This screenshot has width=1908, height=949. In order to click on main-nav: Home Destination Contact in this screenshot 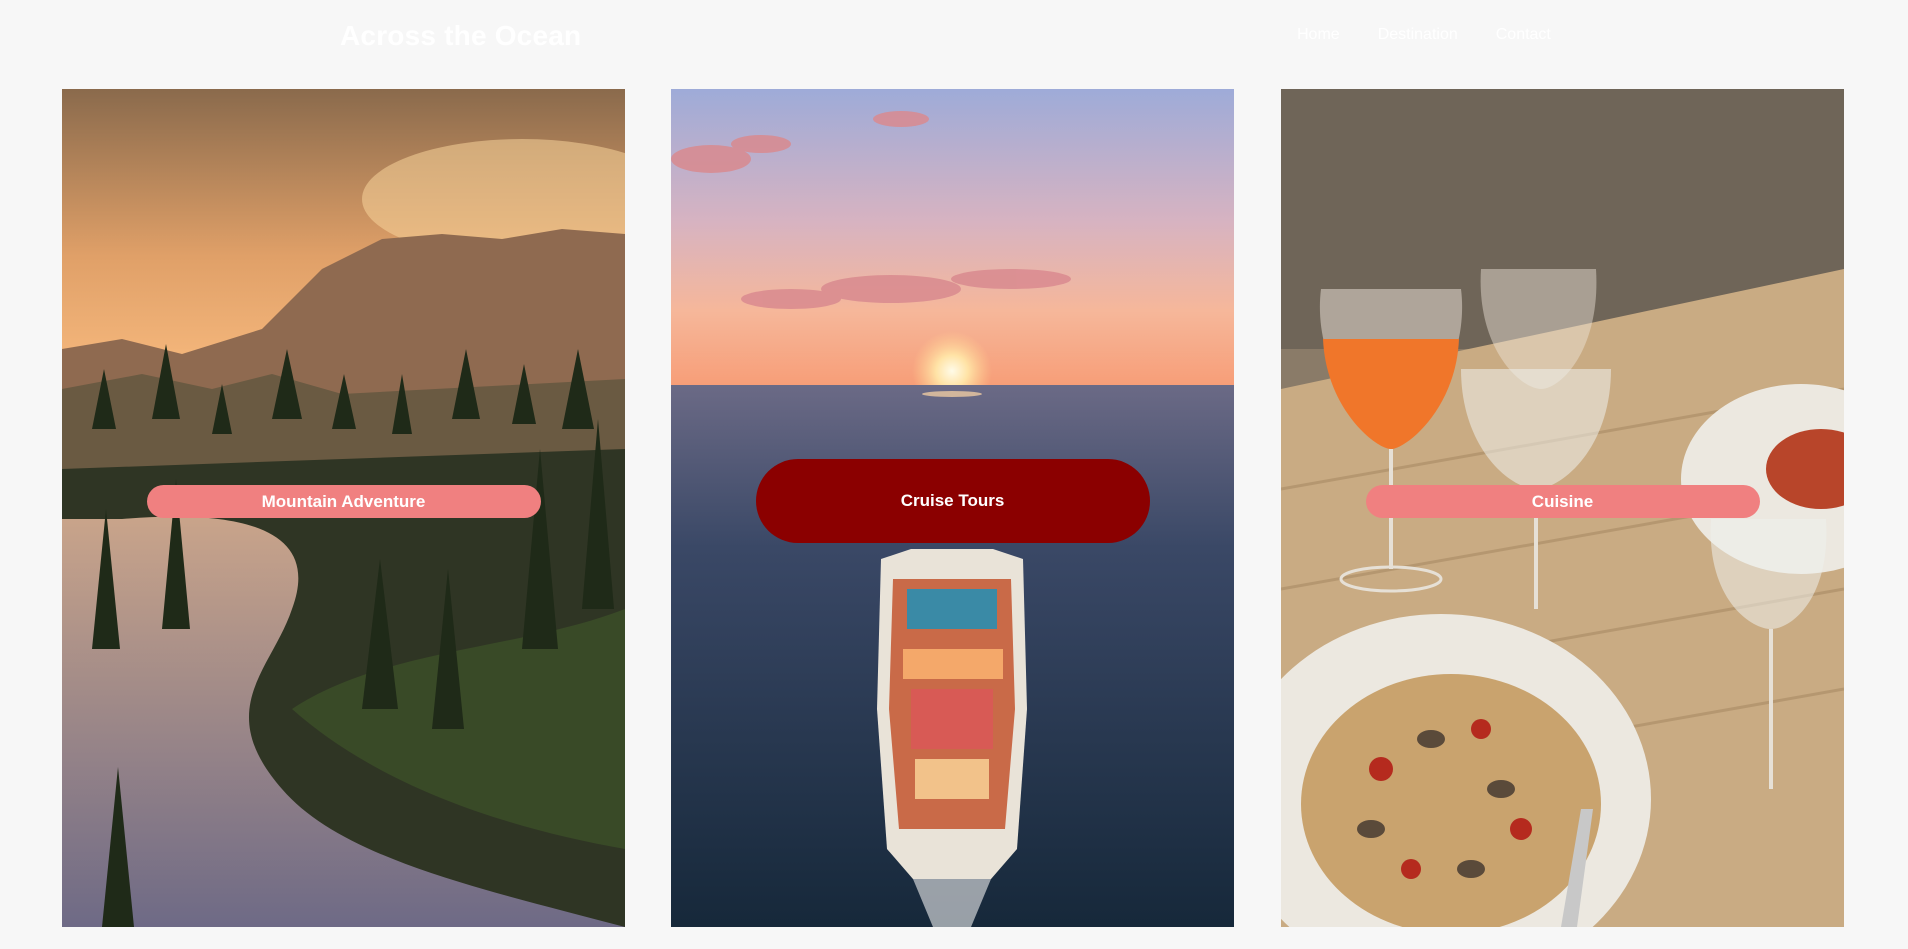, I will do `click(1424, 35)`.